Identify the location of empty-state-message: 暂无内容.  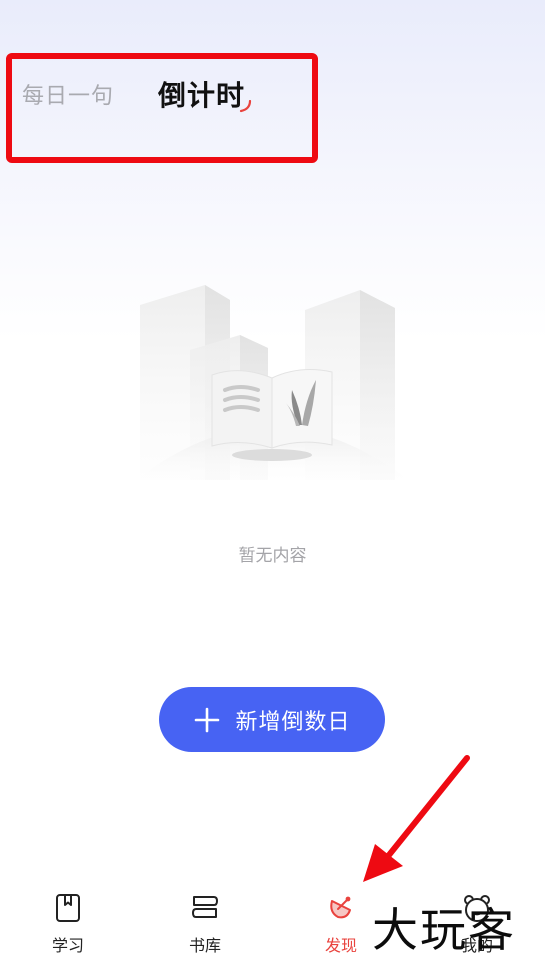
(272, 556).